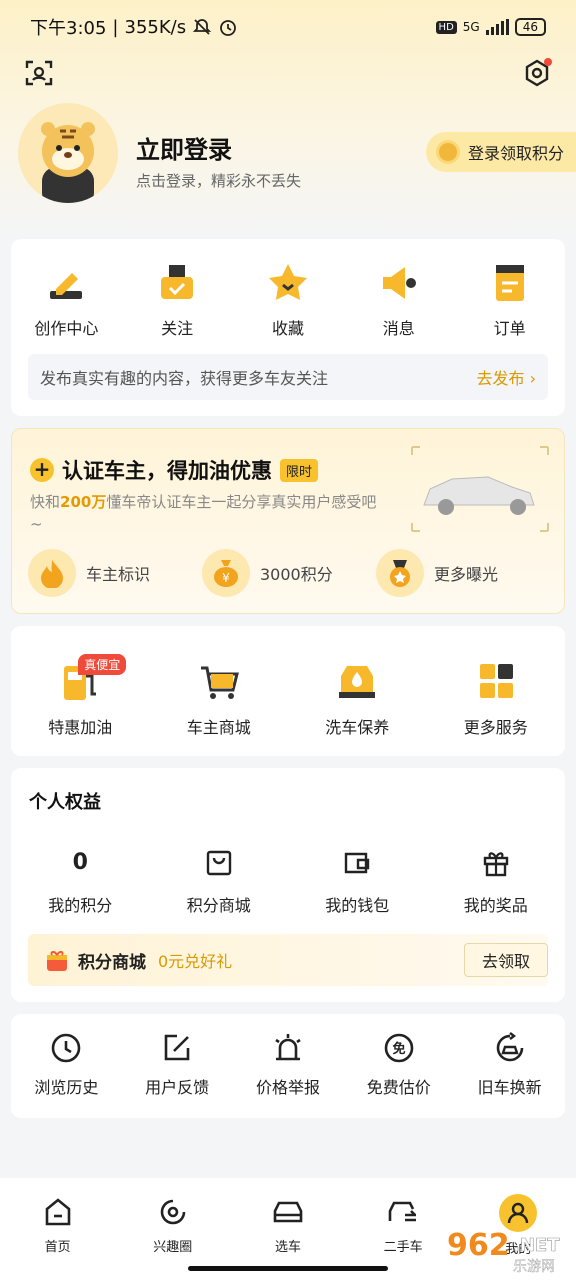  Describe the element at coordinates (478, 1245) in the screenshot. I see `svg-text: 962` at that location.